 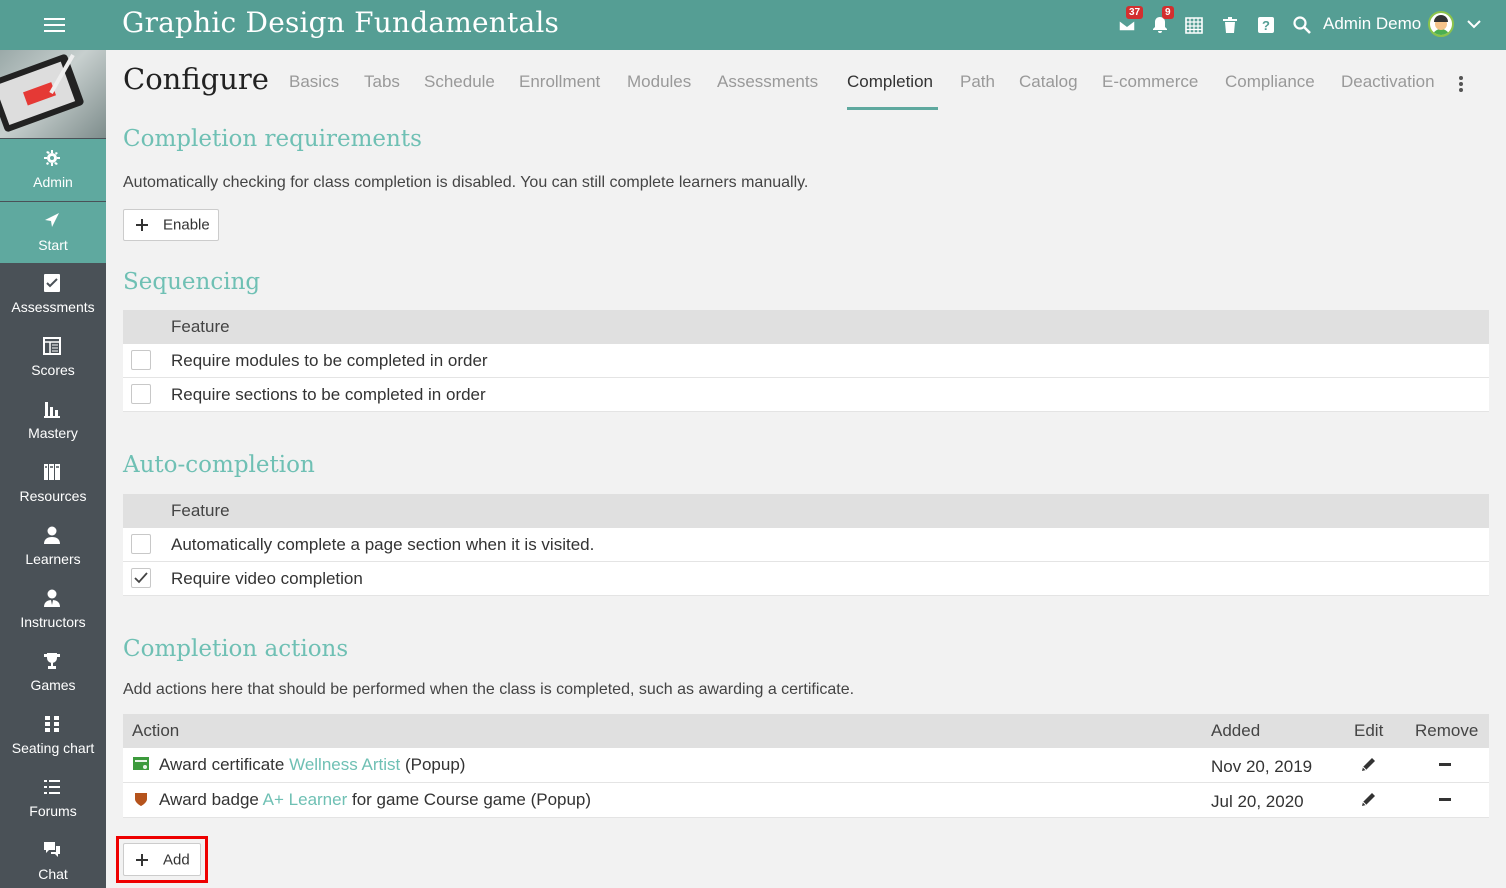 What do you see at coordinates (162, 859) in the screenshot?
I see `highlight-box` at bounding box center [162, 859].